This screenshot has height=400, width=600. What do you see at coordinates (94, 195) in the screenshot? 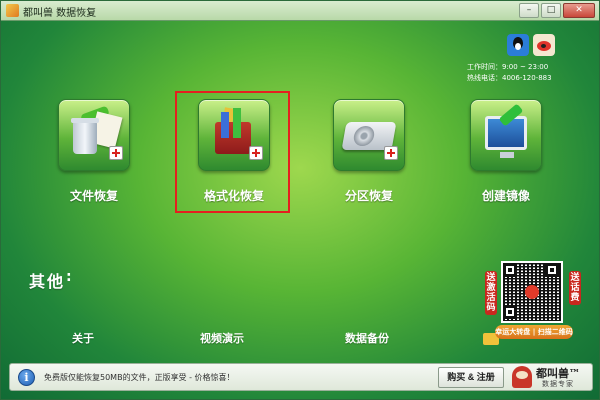
I see `feature-label: 文件恢复` at bounding box center [94, 195].